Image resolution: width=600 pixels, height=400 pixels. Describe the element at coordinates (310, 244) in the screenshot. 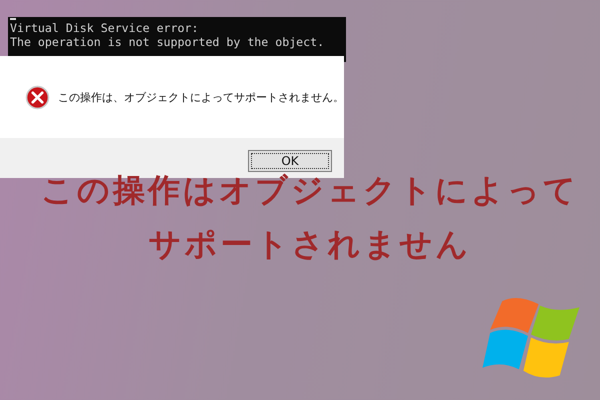

I see `headline-text: サポートされません` at that location.